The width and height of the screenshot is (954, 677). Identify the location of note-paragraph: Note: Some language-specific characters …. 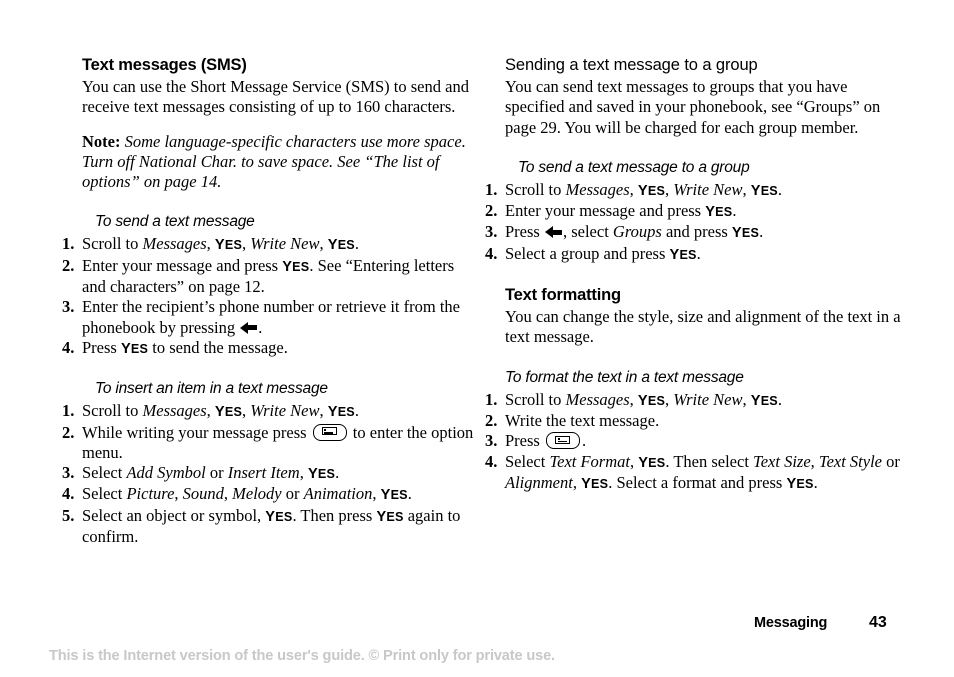
(282, 162).